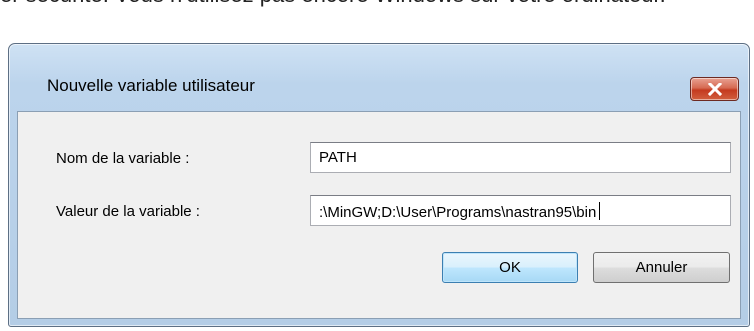  Describe the element at coordinates (123, 158) in the screenshot. I see `variable-name-label: Nom de la variable :` at that location.